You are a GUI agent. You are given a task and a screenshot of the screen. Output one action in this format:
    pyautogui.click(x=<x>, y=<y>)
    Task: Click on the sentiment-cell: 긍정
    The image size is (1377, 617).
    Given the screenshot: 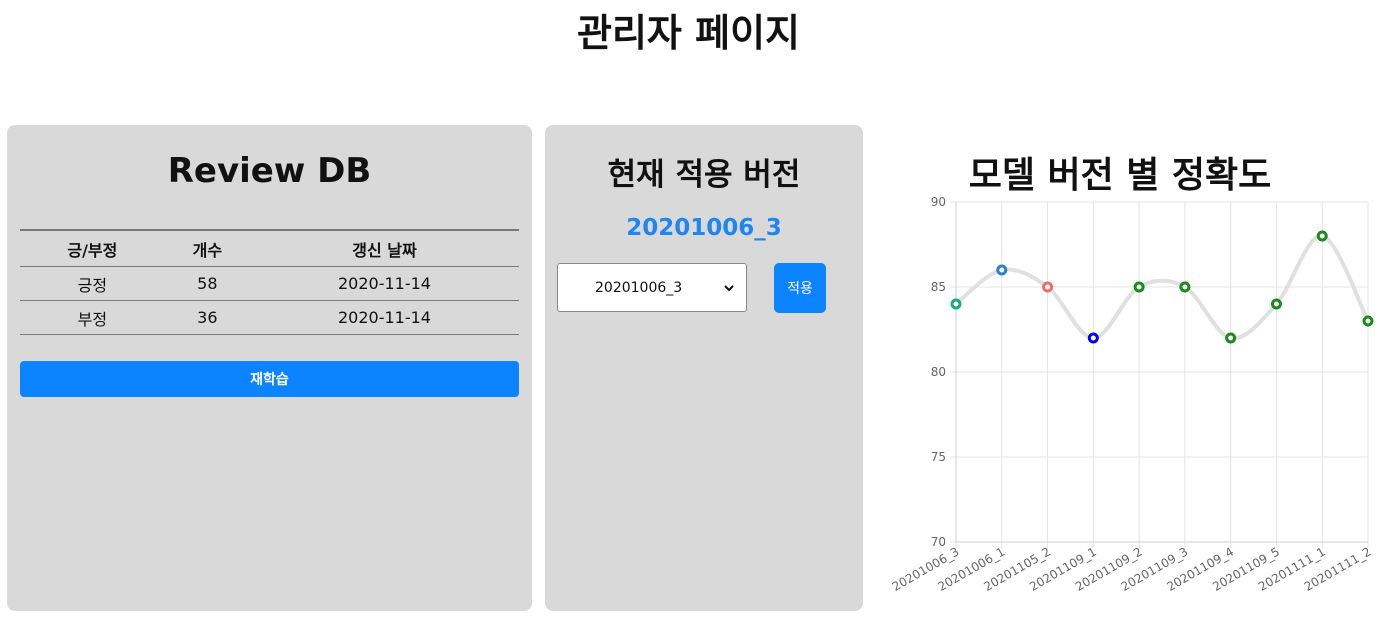 What is the action you would take?
    pyautogui.click(x=92, y=283)
    